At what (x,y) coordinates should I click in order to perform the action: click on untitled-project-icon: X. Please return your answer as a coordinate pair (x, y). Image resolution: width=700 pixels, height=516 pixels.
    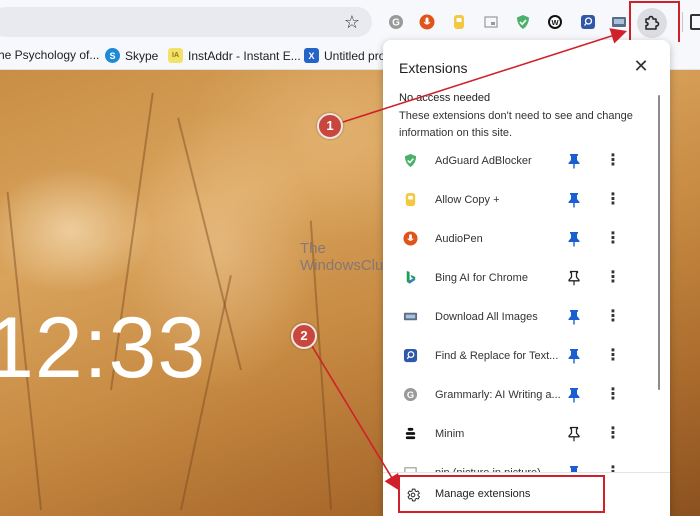
    Looking at the image, I should click on (311, 55).